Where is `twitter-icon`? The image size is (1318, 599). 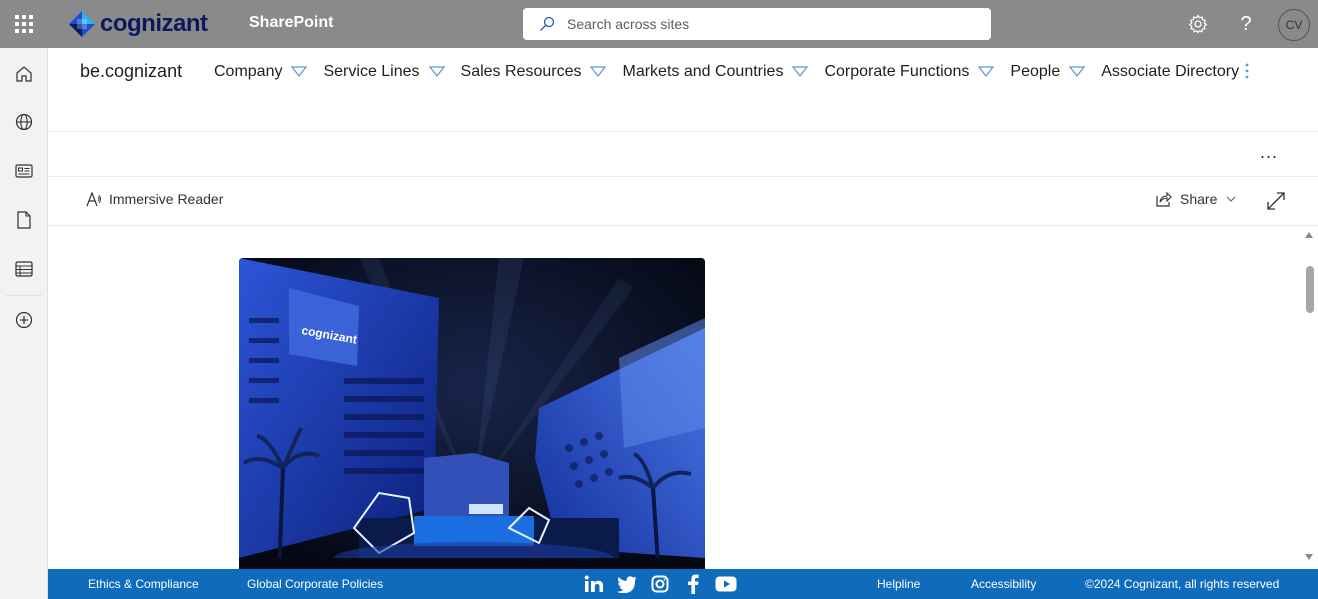
twitter-icon is located at coordinates (627, 584).